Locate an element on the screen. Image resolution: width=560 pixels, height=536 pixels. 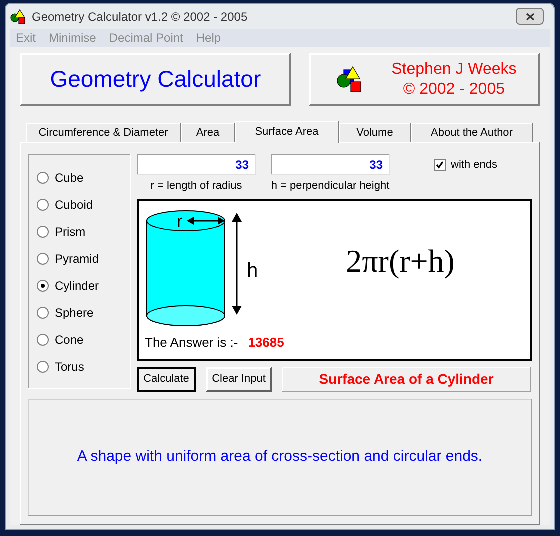
formula-text: 2πr(r+h) is located at coordinates (400, 261).